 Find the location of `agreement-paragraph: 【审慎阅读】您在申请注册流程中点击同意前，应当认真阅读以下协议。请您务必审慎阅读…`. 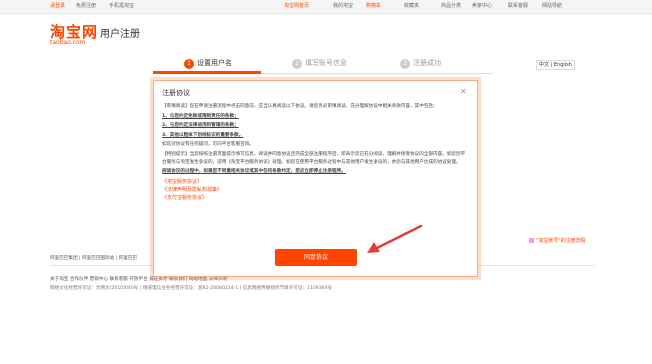

agreement-paragraph: 【审慎阅读】您在申请注册流程中点击同意前，应当认真阅读以下协议。请您务必审慎阅读… is located at coordinates (300, 106).